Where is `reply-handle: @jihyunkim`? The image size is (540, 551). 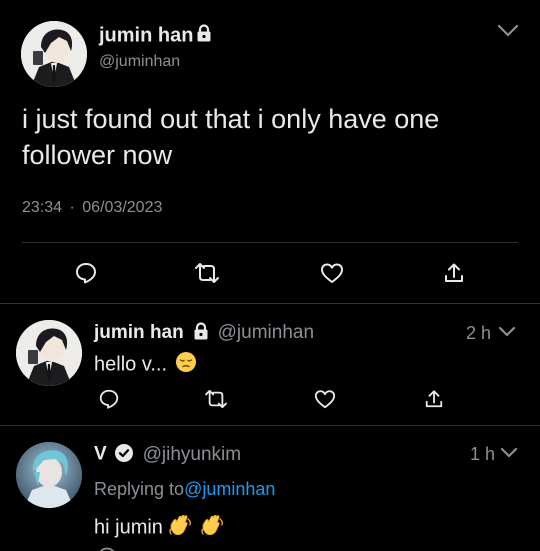
reply-handle: @jihyunkim is located at coordinates (192, 454).